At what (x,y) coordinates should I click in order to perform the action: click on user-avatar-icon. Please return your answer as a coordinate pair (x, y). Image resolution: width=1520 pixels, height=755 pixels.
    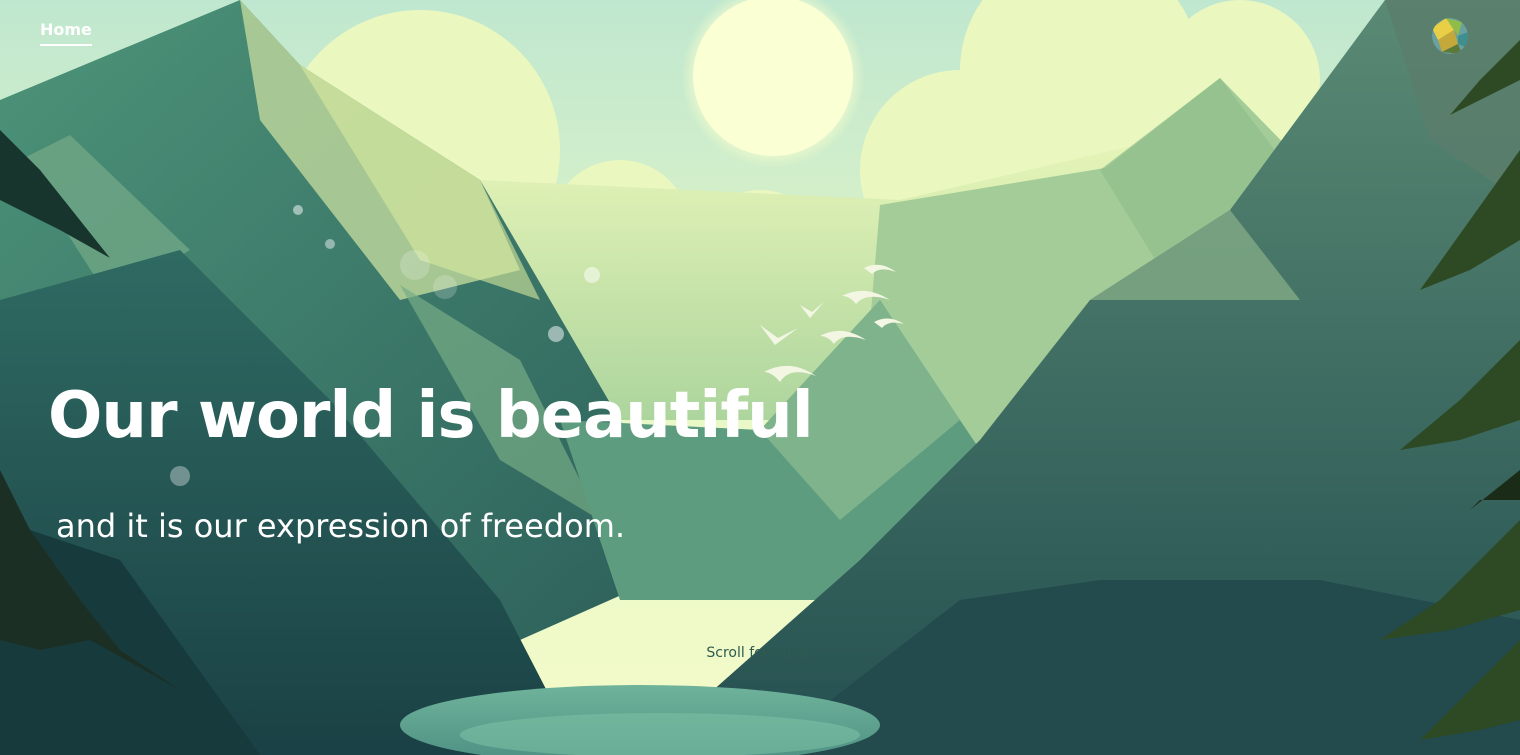
    Looking at the image, I should click on (1450, 36).